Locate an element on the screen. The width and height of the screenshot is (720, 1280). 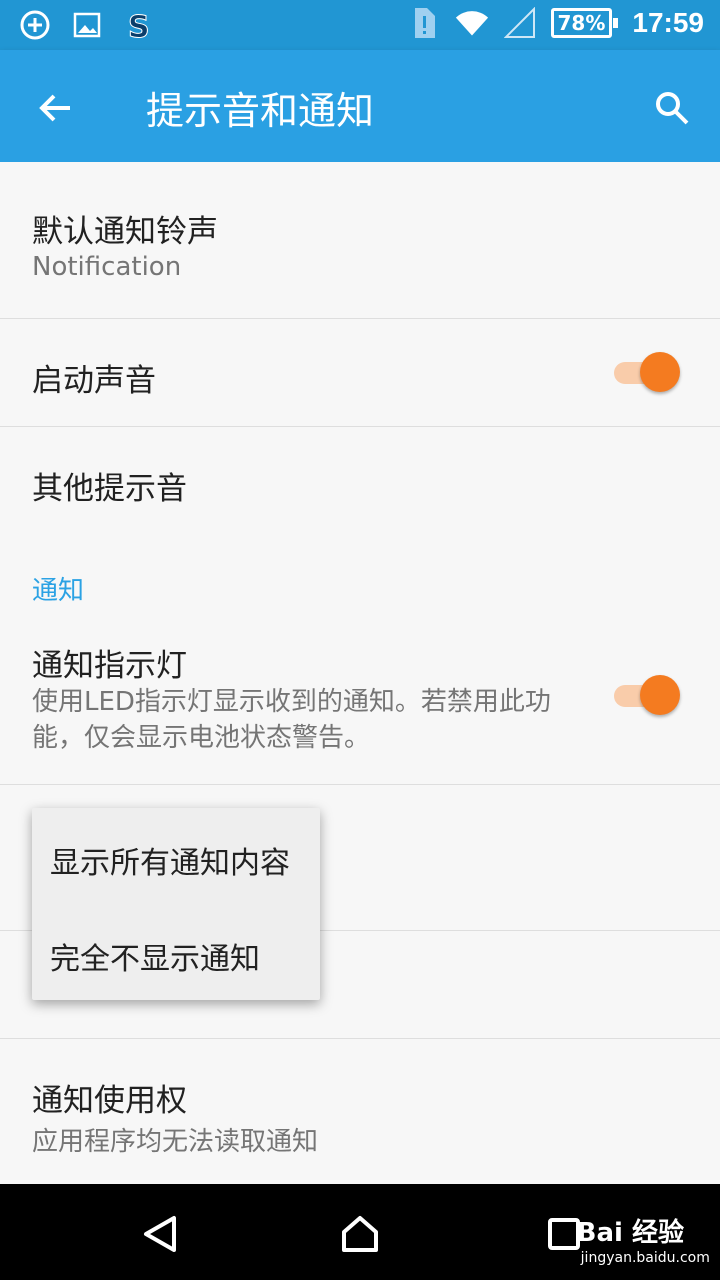
arrow-back-icon is located at coordinates (54, 108).